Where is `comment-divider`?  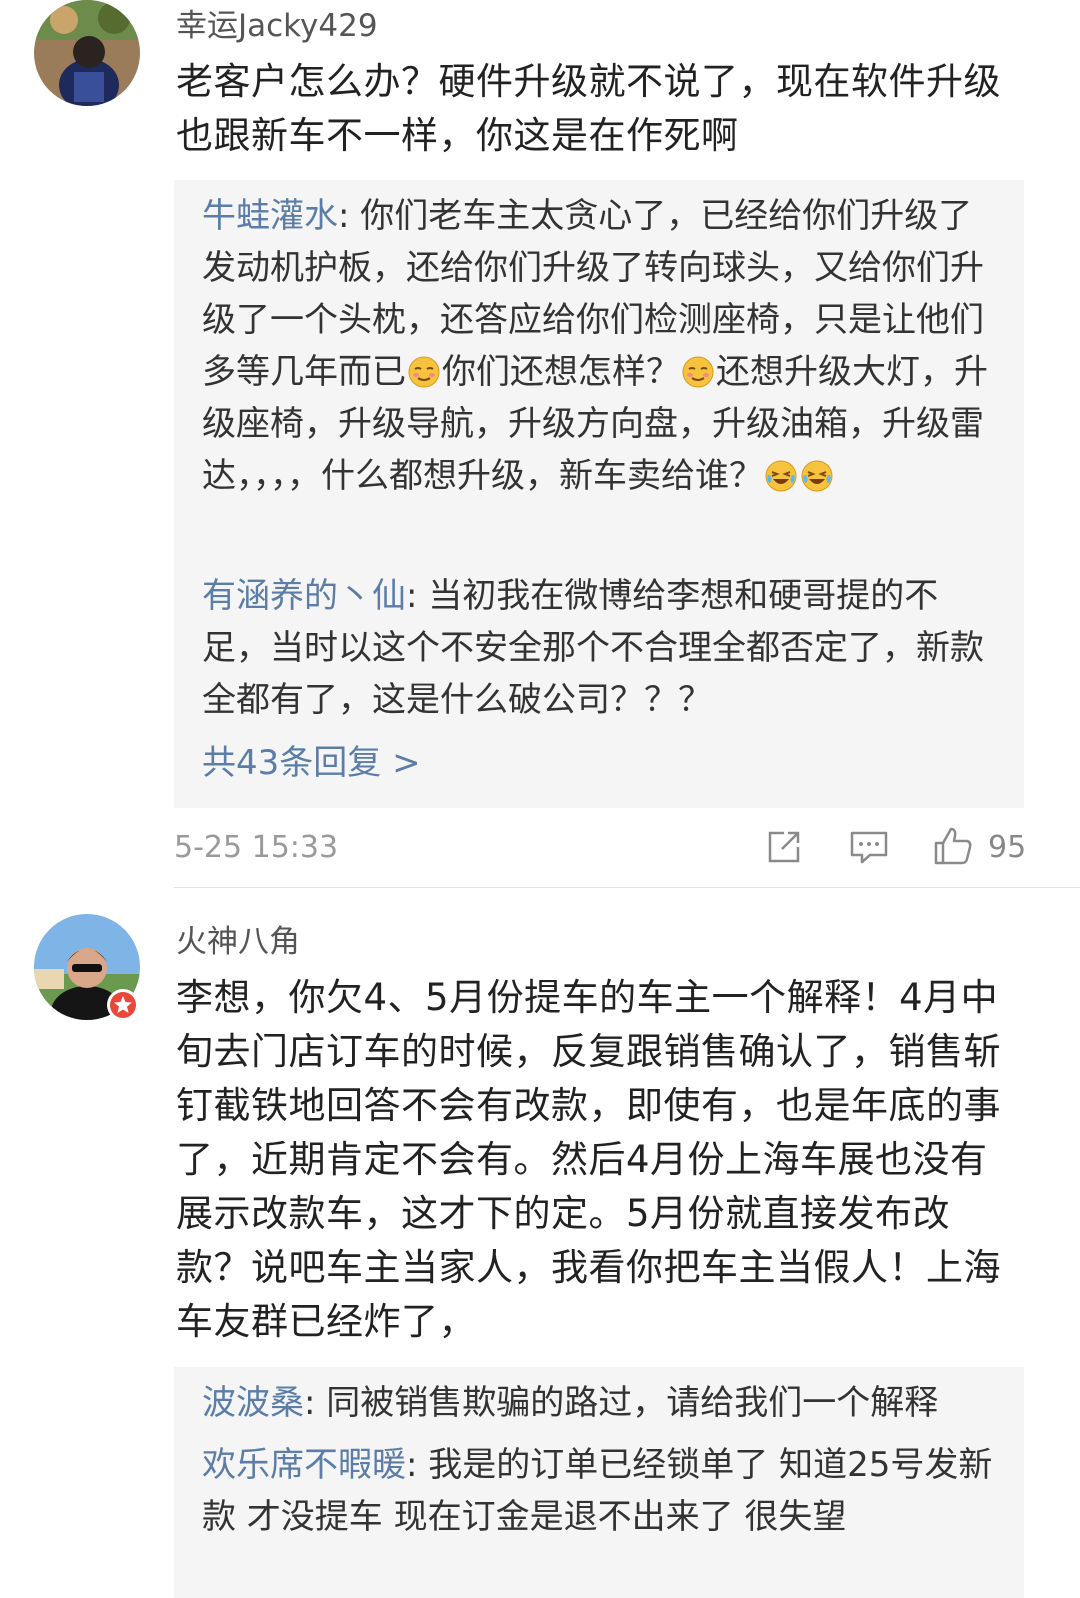
comment-divider is located at coordinates (627, 887).